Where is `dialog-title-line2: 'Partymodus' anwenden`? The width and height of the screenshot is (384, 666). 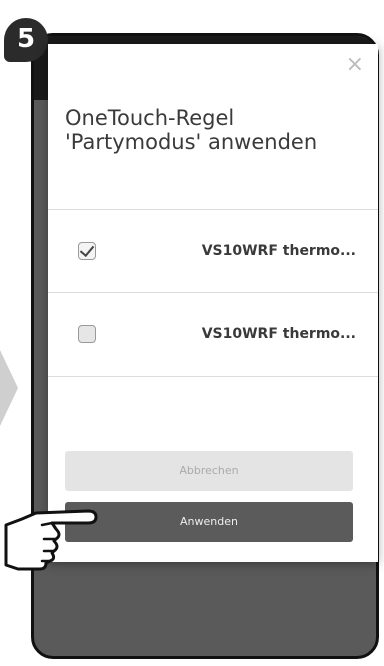
dialog-title-line2: 'Partymodus' anwenden is located at coordinates (191, 142).